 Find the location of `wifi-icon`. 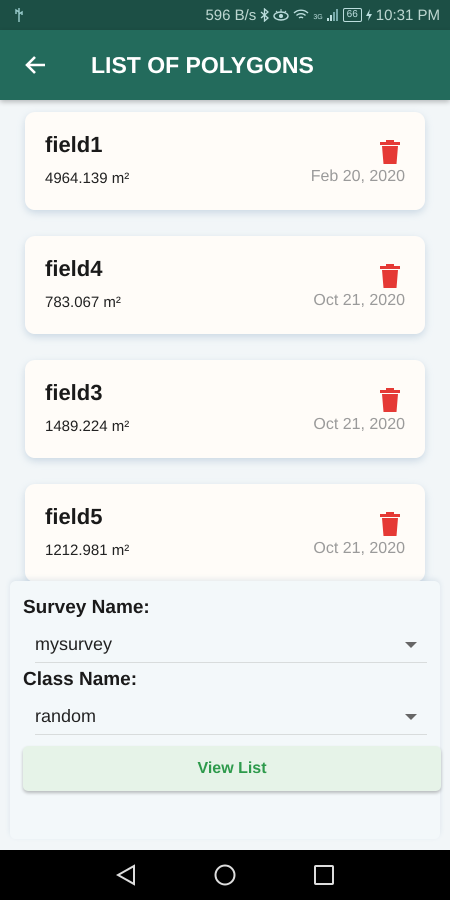

wifi-icon is located at coordinates (301, 15).